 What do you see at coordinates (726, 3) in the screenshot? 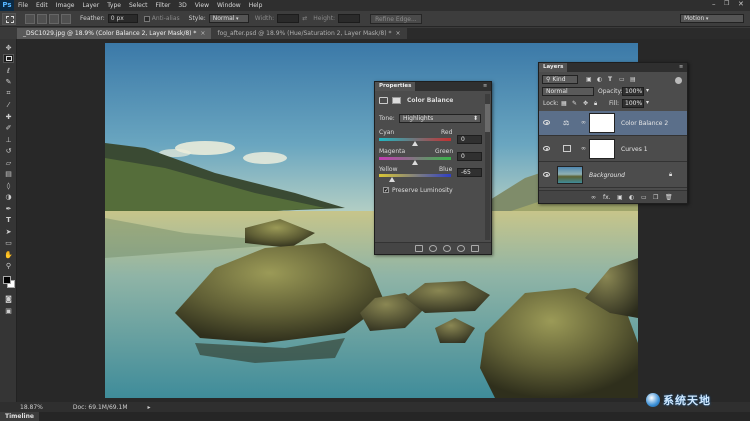
I see `restore-icon: ❐` at bounding box center [726, 3].